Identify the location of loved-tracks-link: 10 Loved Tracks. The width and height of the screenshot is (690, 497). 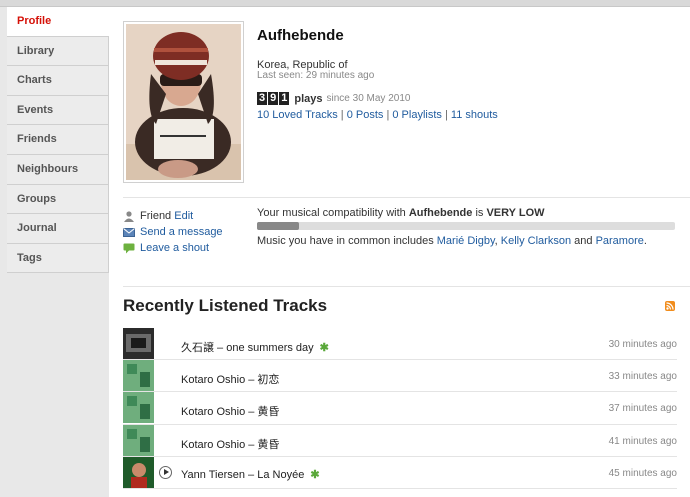
(297, 115).